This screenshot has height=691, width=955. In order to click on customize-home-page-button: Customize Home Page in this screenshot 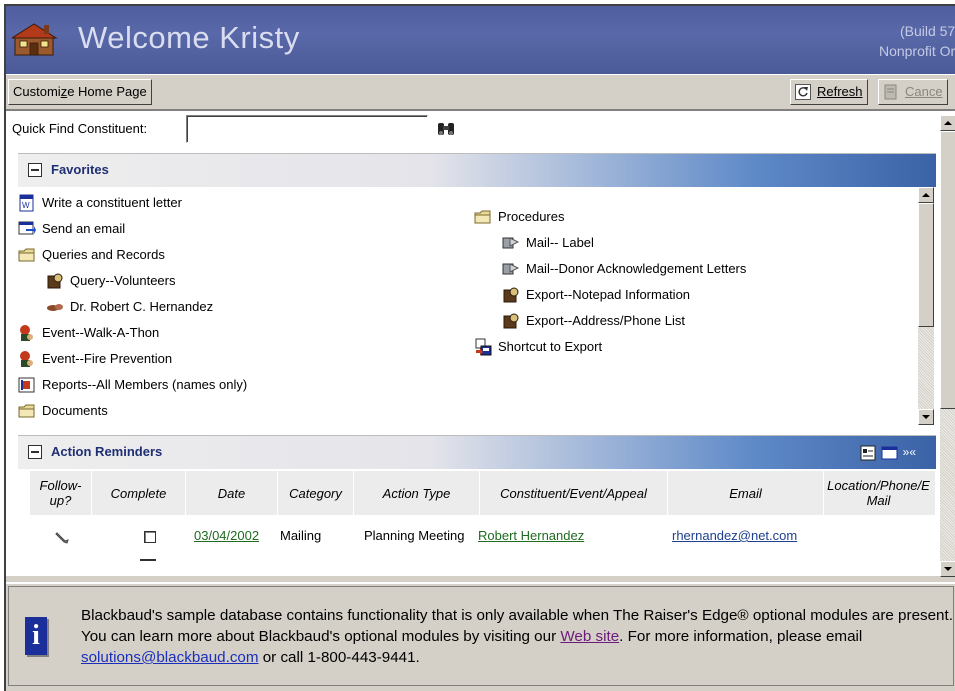, I will do `click(80, 92)`.